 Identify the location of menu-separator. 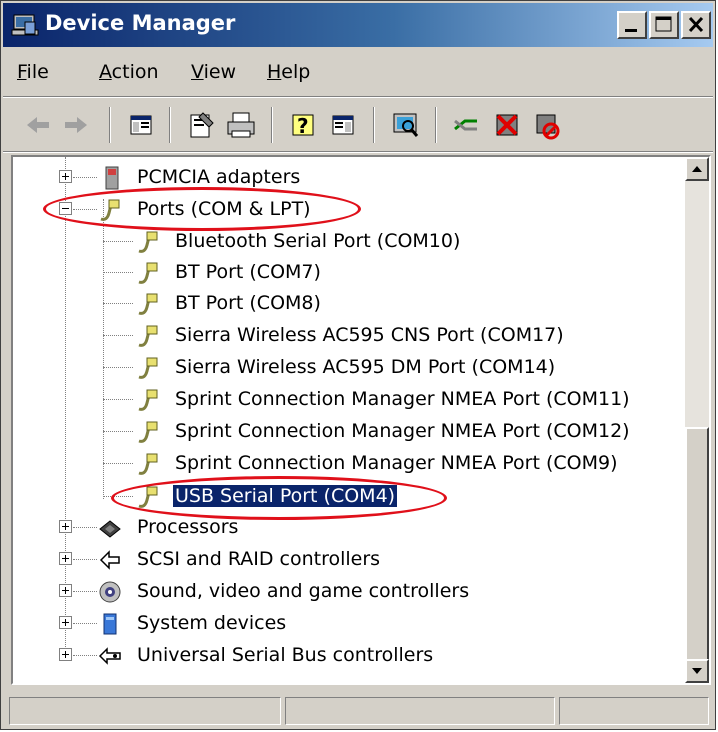
(358, 97).